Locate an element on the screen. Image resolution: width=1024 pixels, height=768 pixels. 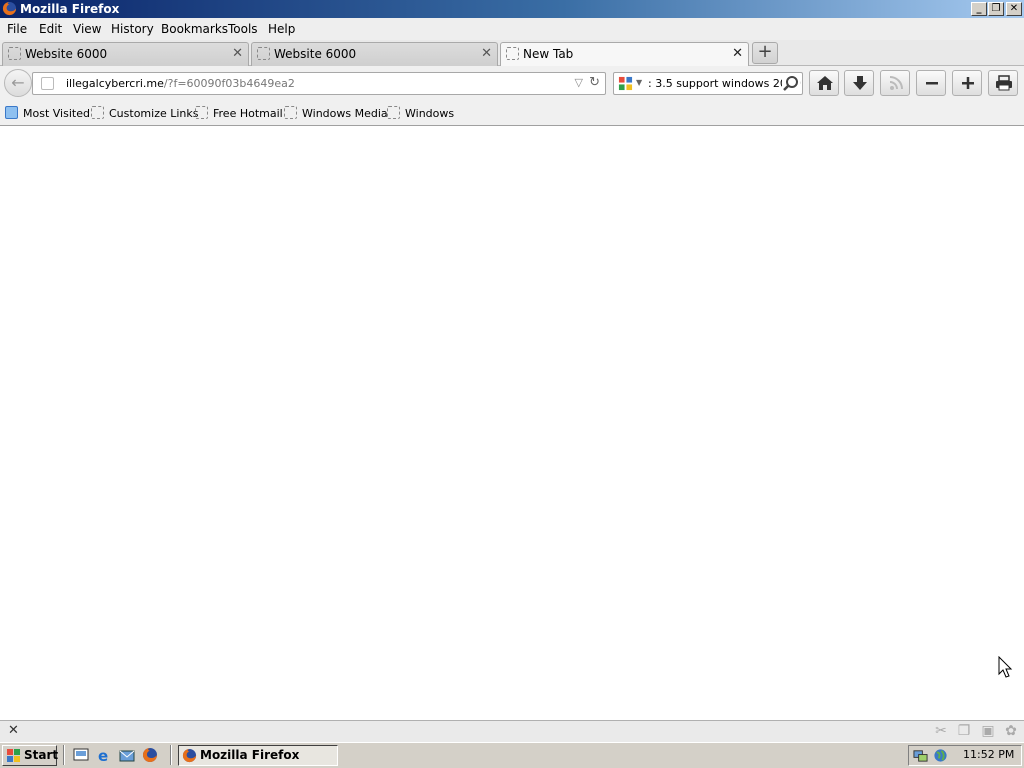
bookmark-label: Windows is located at coordinates (430, 113).